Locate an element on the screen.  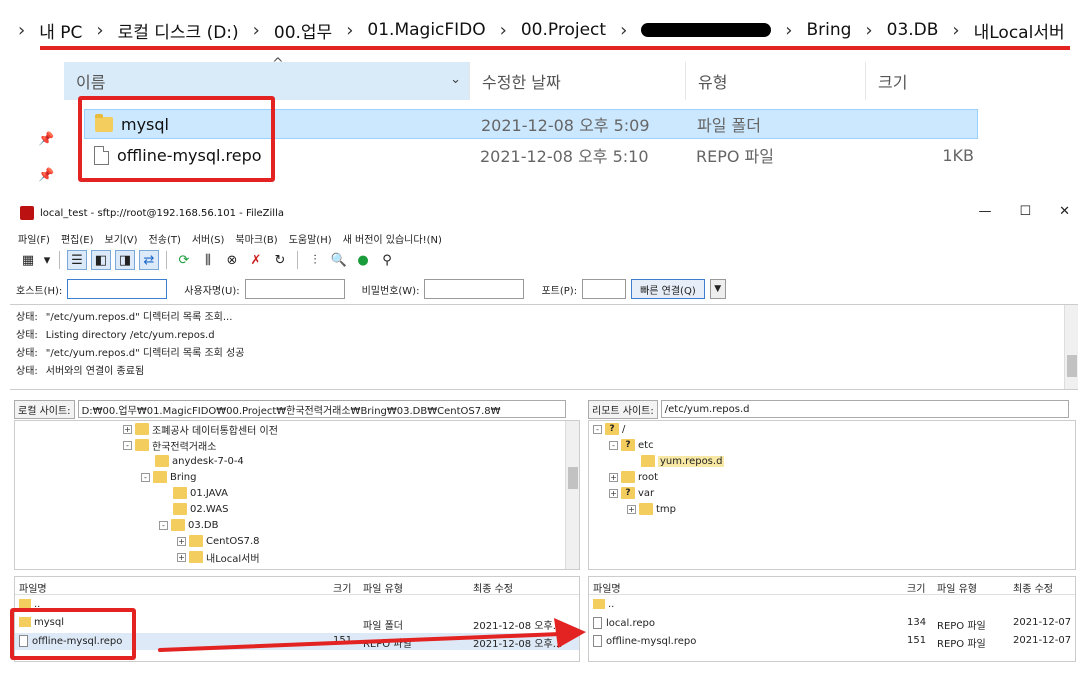
breadcrumb-item: 내 PC is located at coordinates (60, 30).